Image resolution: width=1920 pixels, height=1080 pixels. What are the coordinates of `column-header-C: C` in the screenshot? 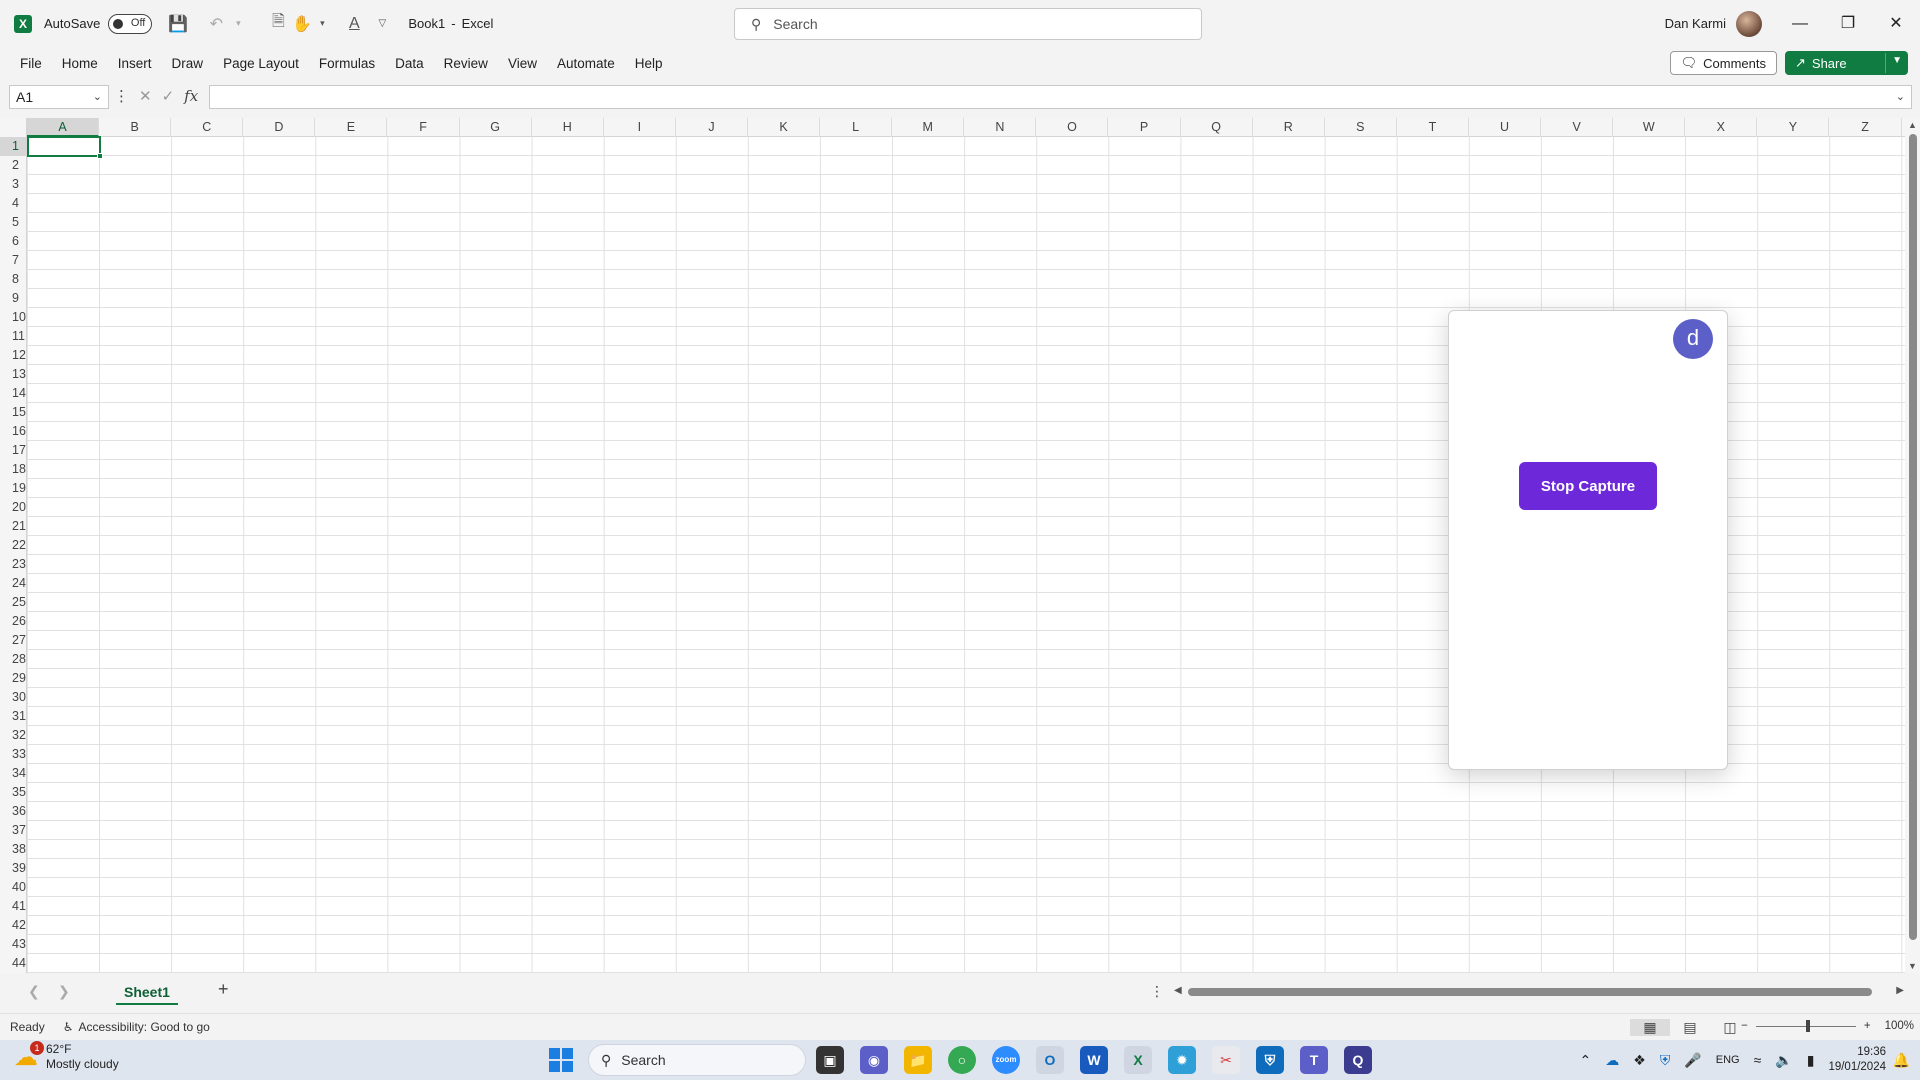 It's located at (207, 127).